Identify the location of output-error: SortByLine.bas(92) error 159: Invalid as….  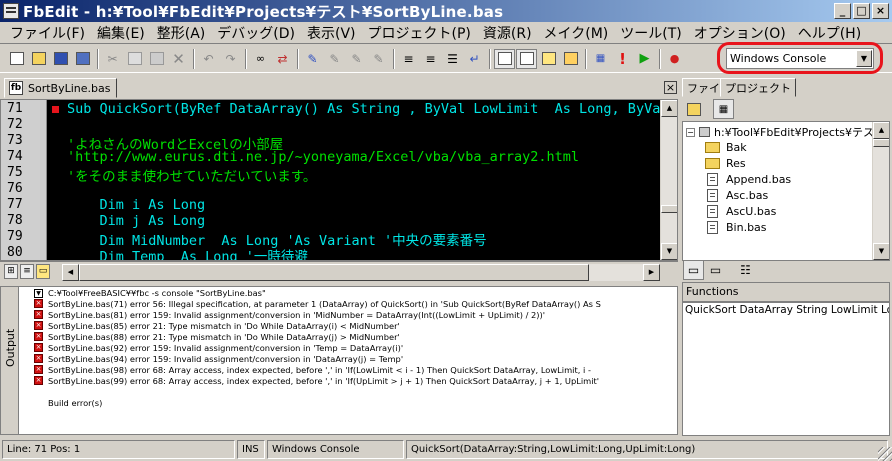
(225, 348).